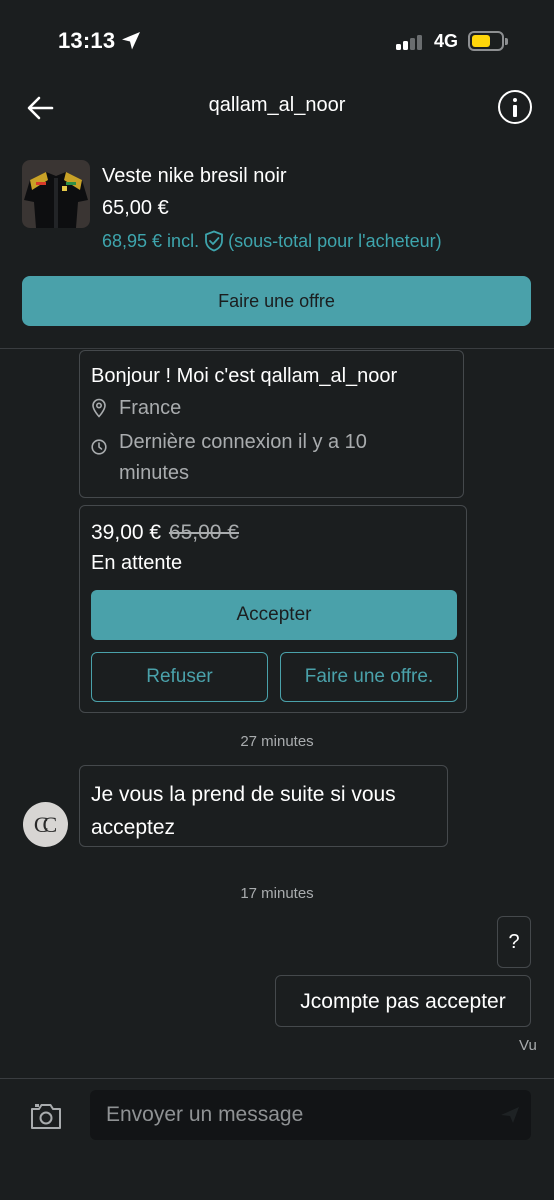 The width and height of the screenshot is (554, 1200). I want to click on network-label: 4G, so click(446, 41).